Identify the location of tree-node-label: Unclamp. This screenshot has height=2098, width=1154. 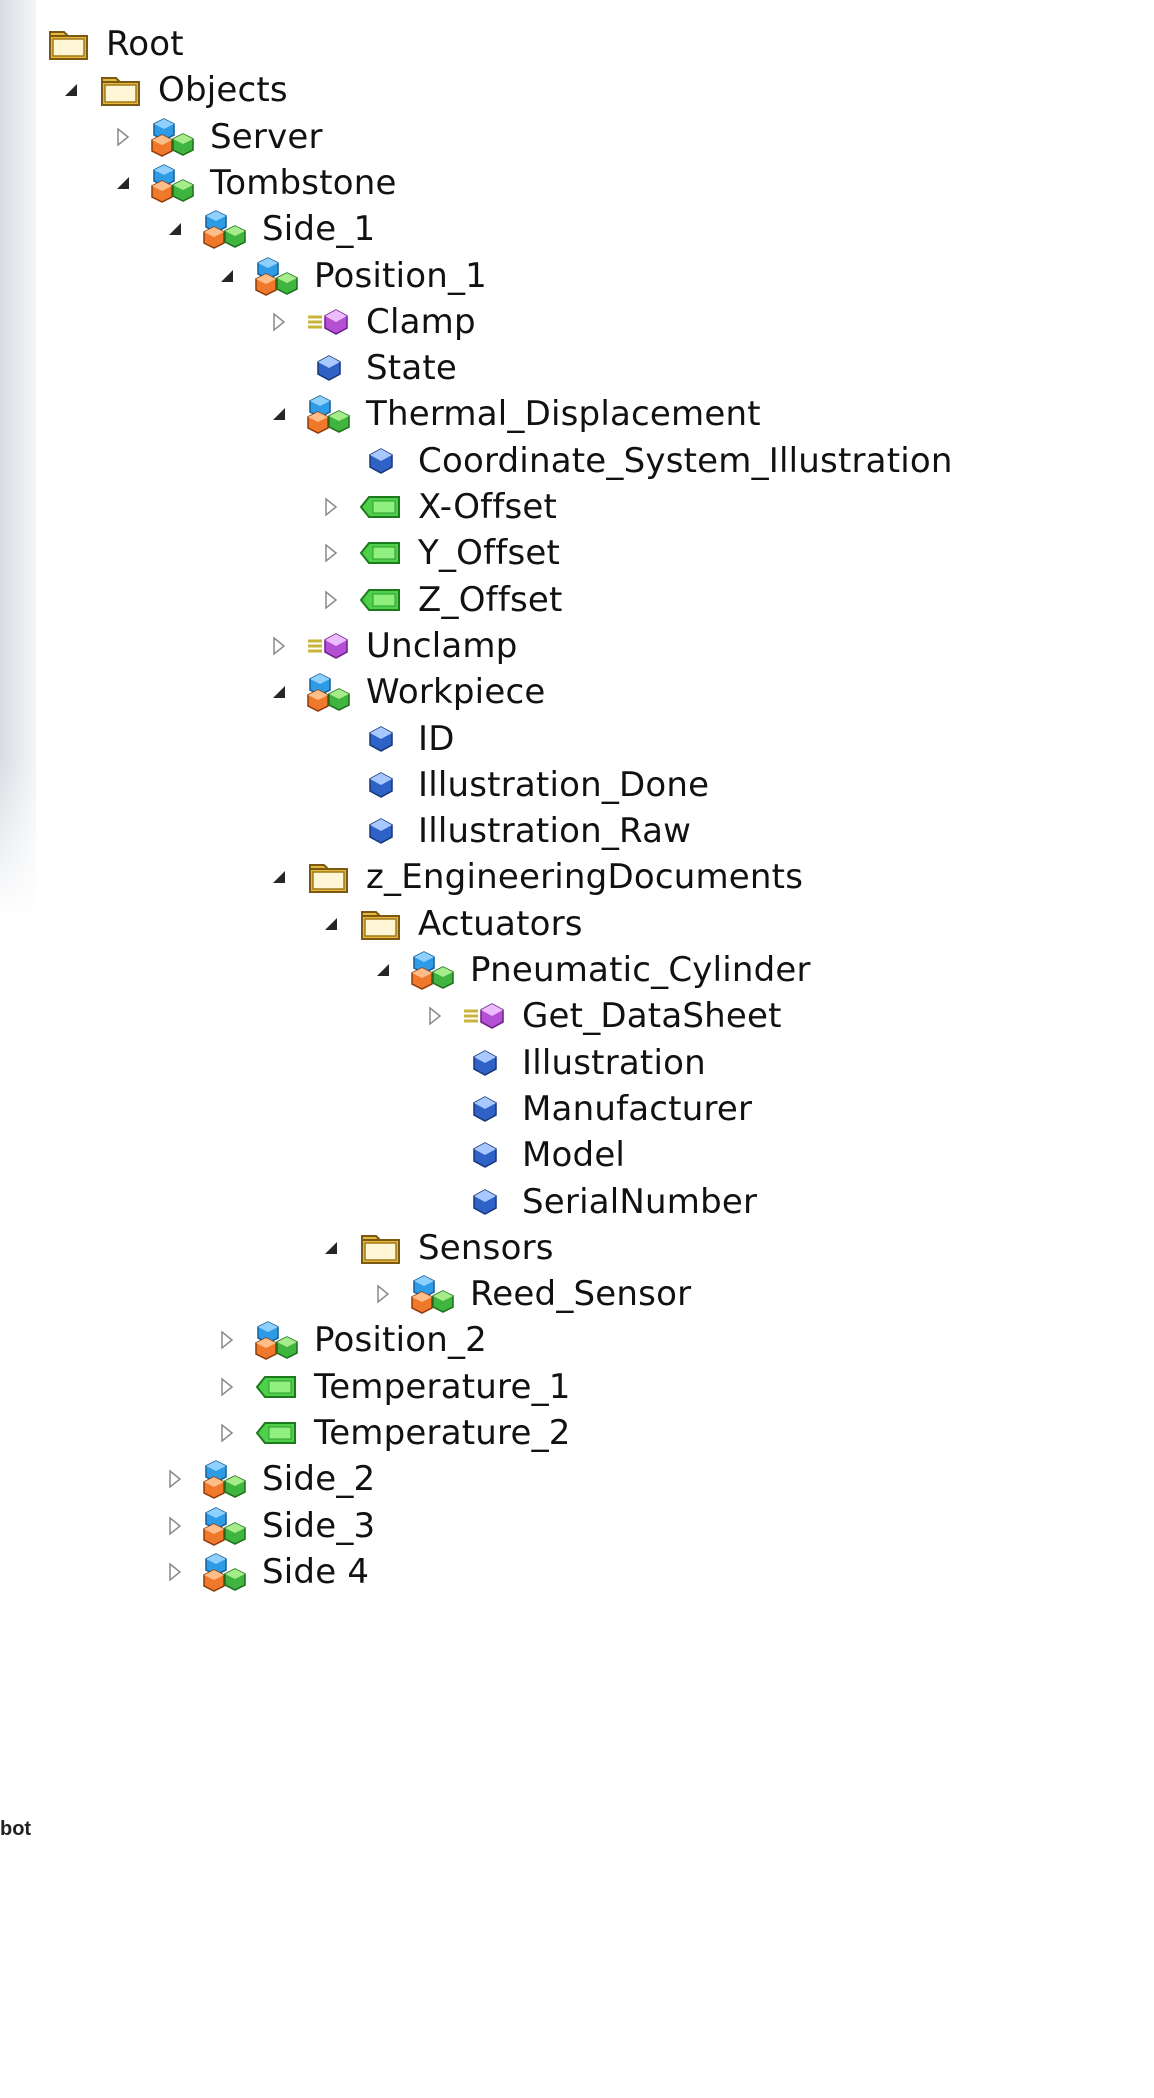
(442, 646).